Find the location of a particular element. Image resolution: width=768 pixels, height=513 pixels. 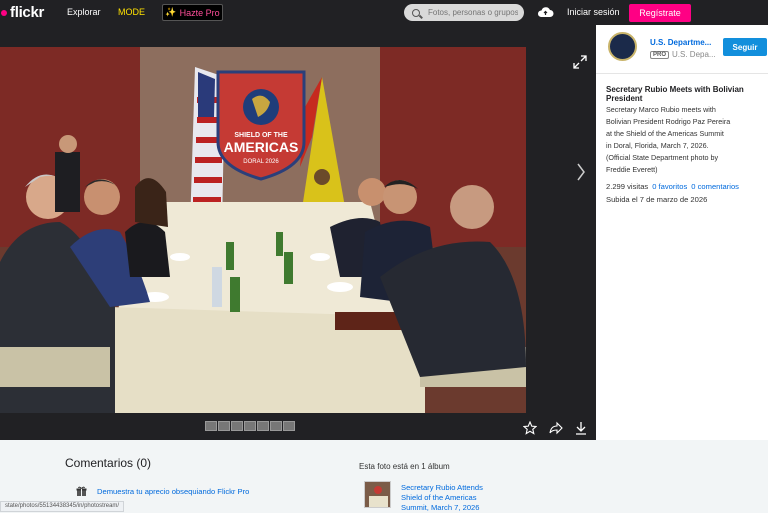

comments-heading: Comentarios (0) is located at coordinates (108, 463).